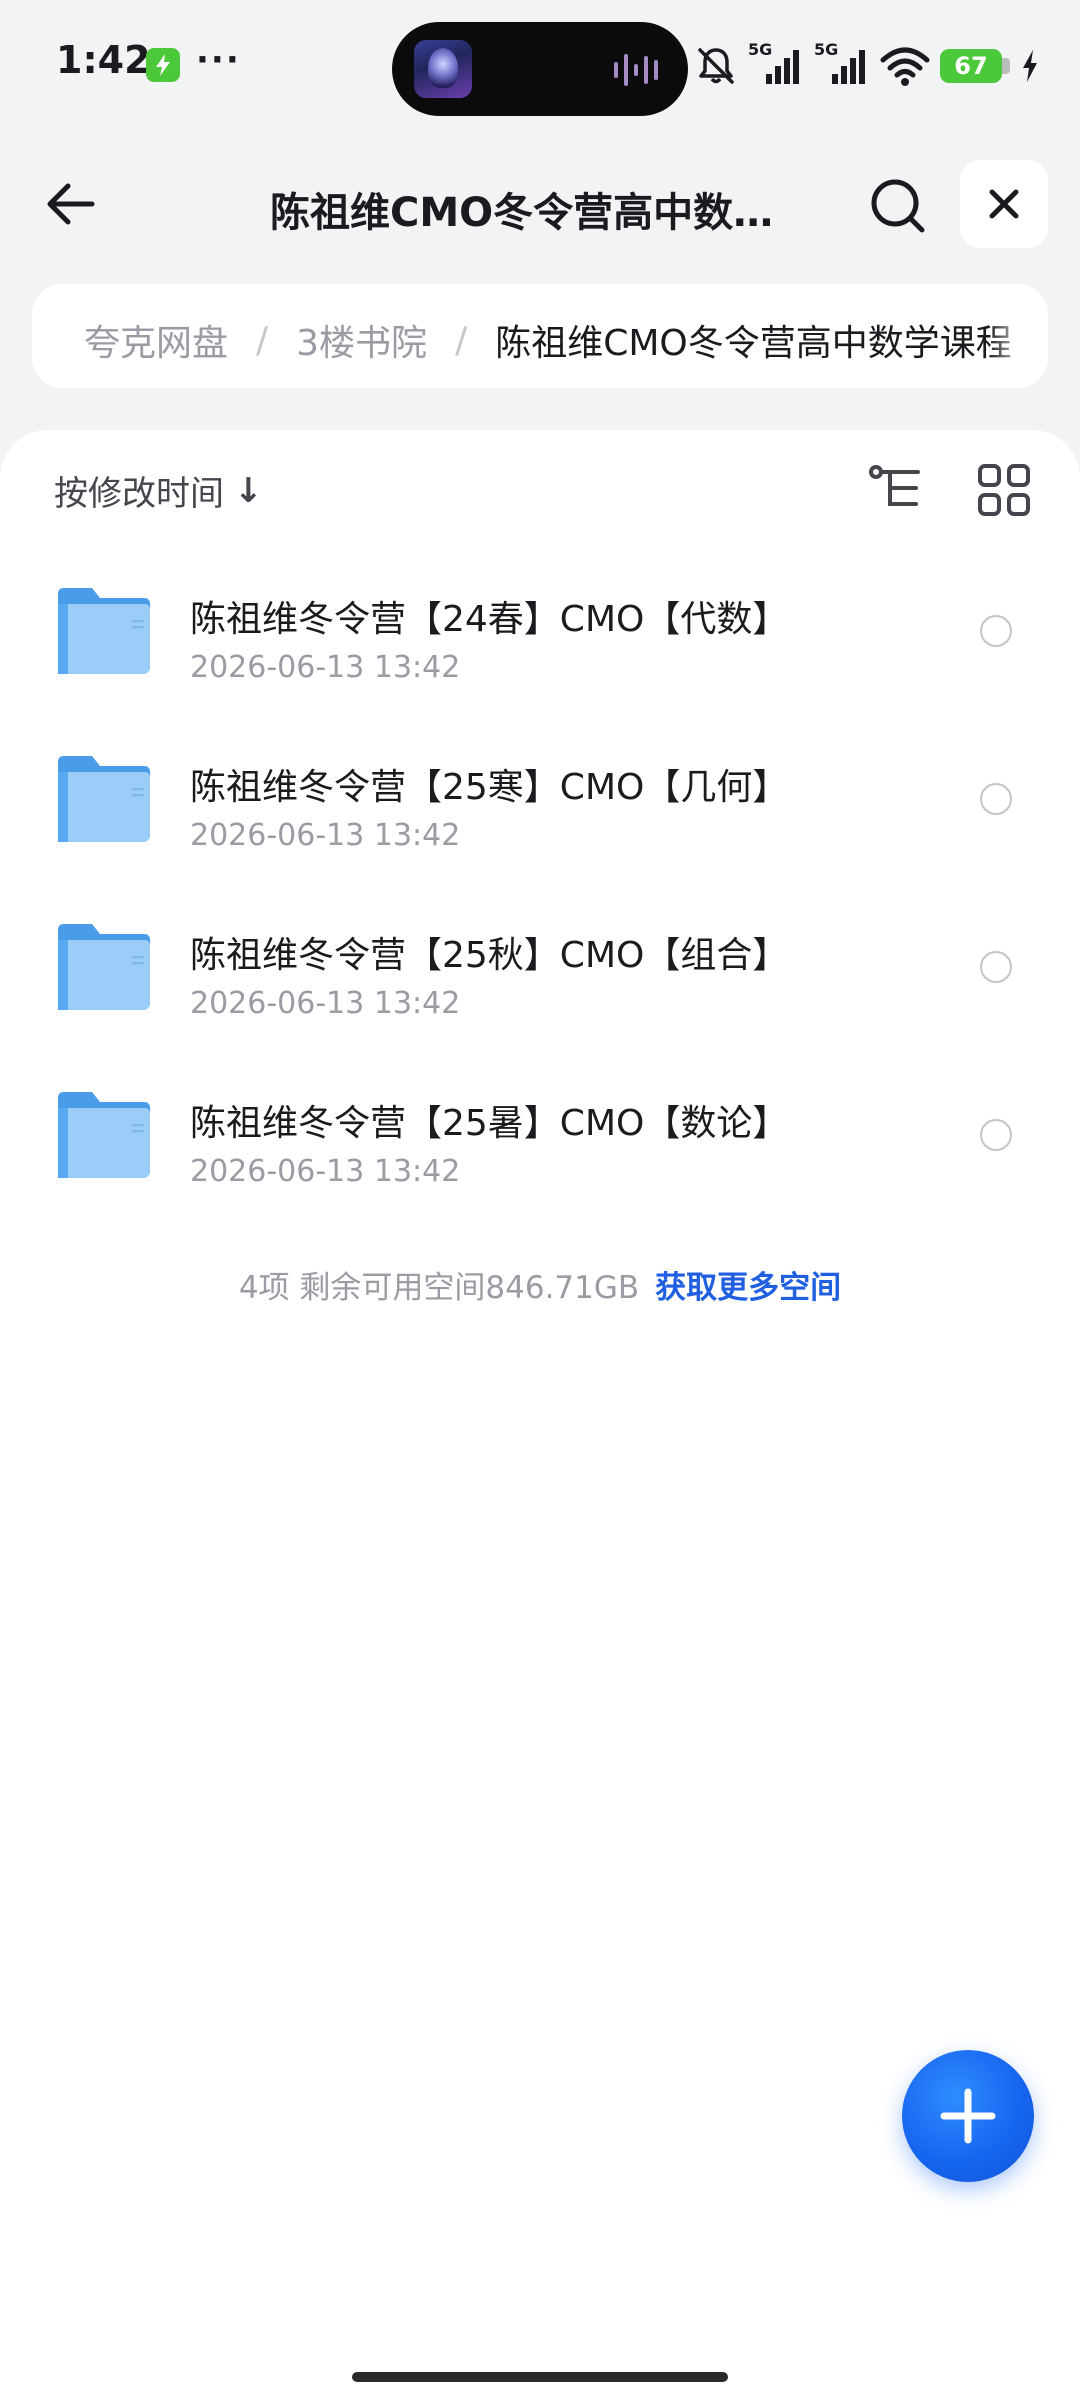 The height and width of the screenshot is (2400, 1080). I want to click on charging-bolt-icon, so click(1030, 66).